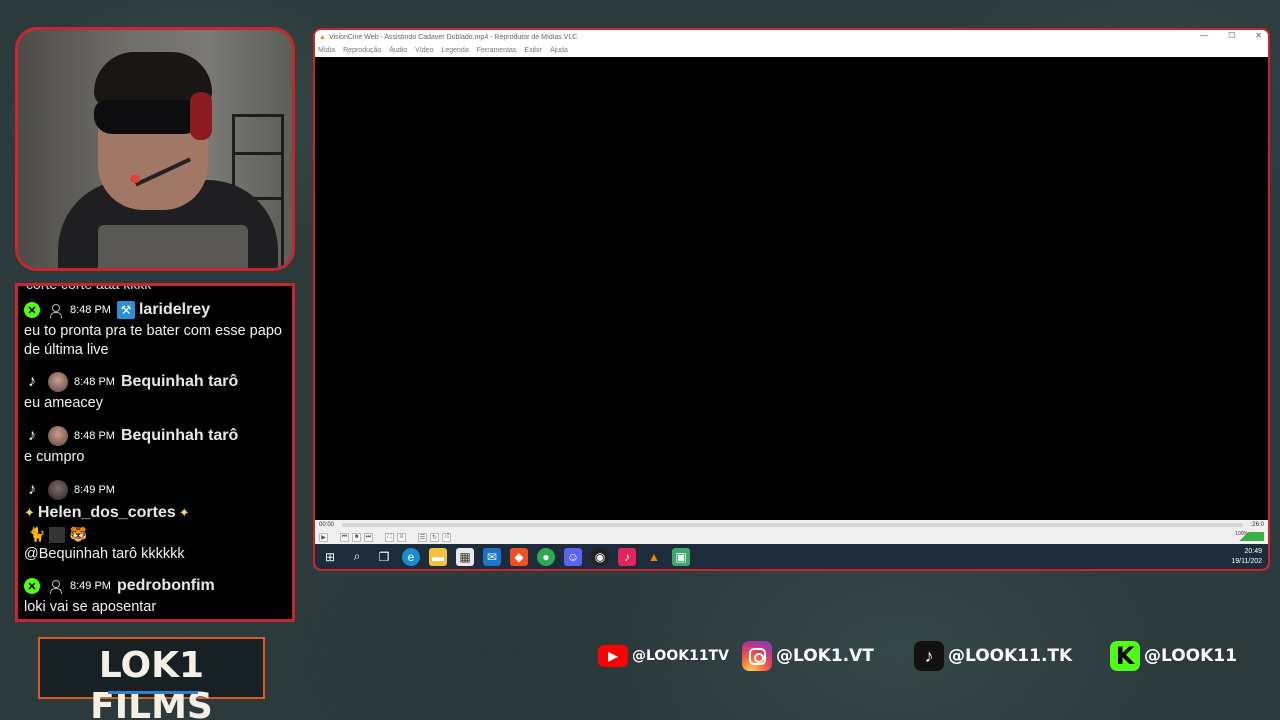 The height and width of the screenshot is (720, 1280). Describe the element at coordinates (322, 37) in the screenshot. I see `vlc-cone-icon: ▲` at that location.